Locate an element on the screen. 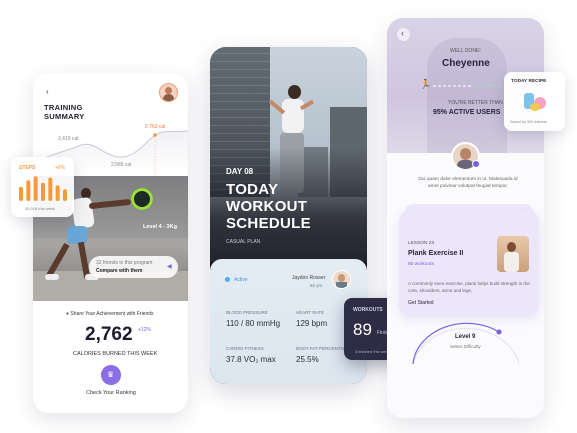 The width and height of the screenshot is (577, 433). difficulty-label: Select Difficulty is located at coordinates (465, 346).